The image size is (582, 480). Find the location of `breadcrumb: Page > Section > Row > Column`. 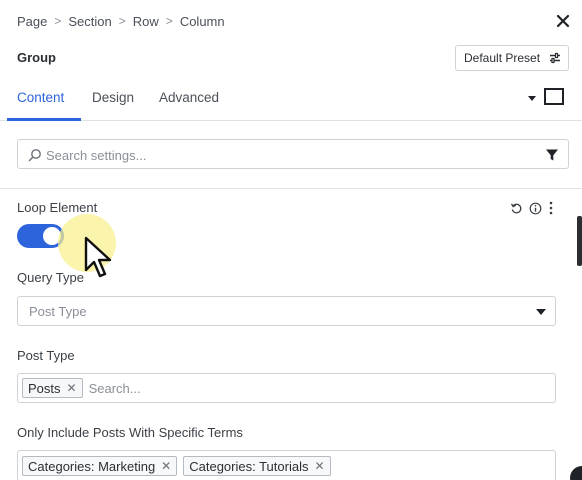

breadcrumb: Page > Section > Row > Column is located at coordinates (121, 21).